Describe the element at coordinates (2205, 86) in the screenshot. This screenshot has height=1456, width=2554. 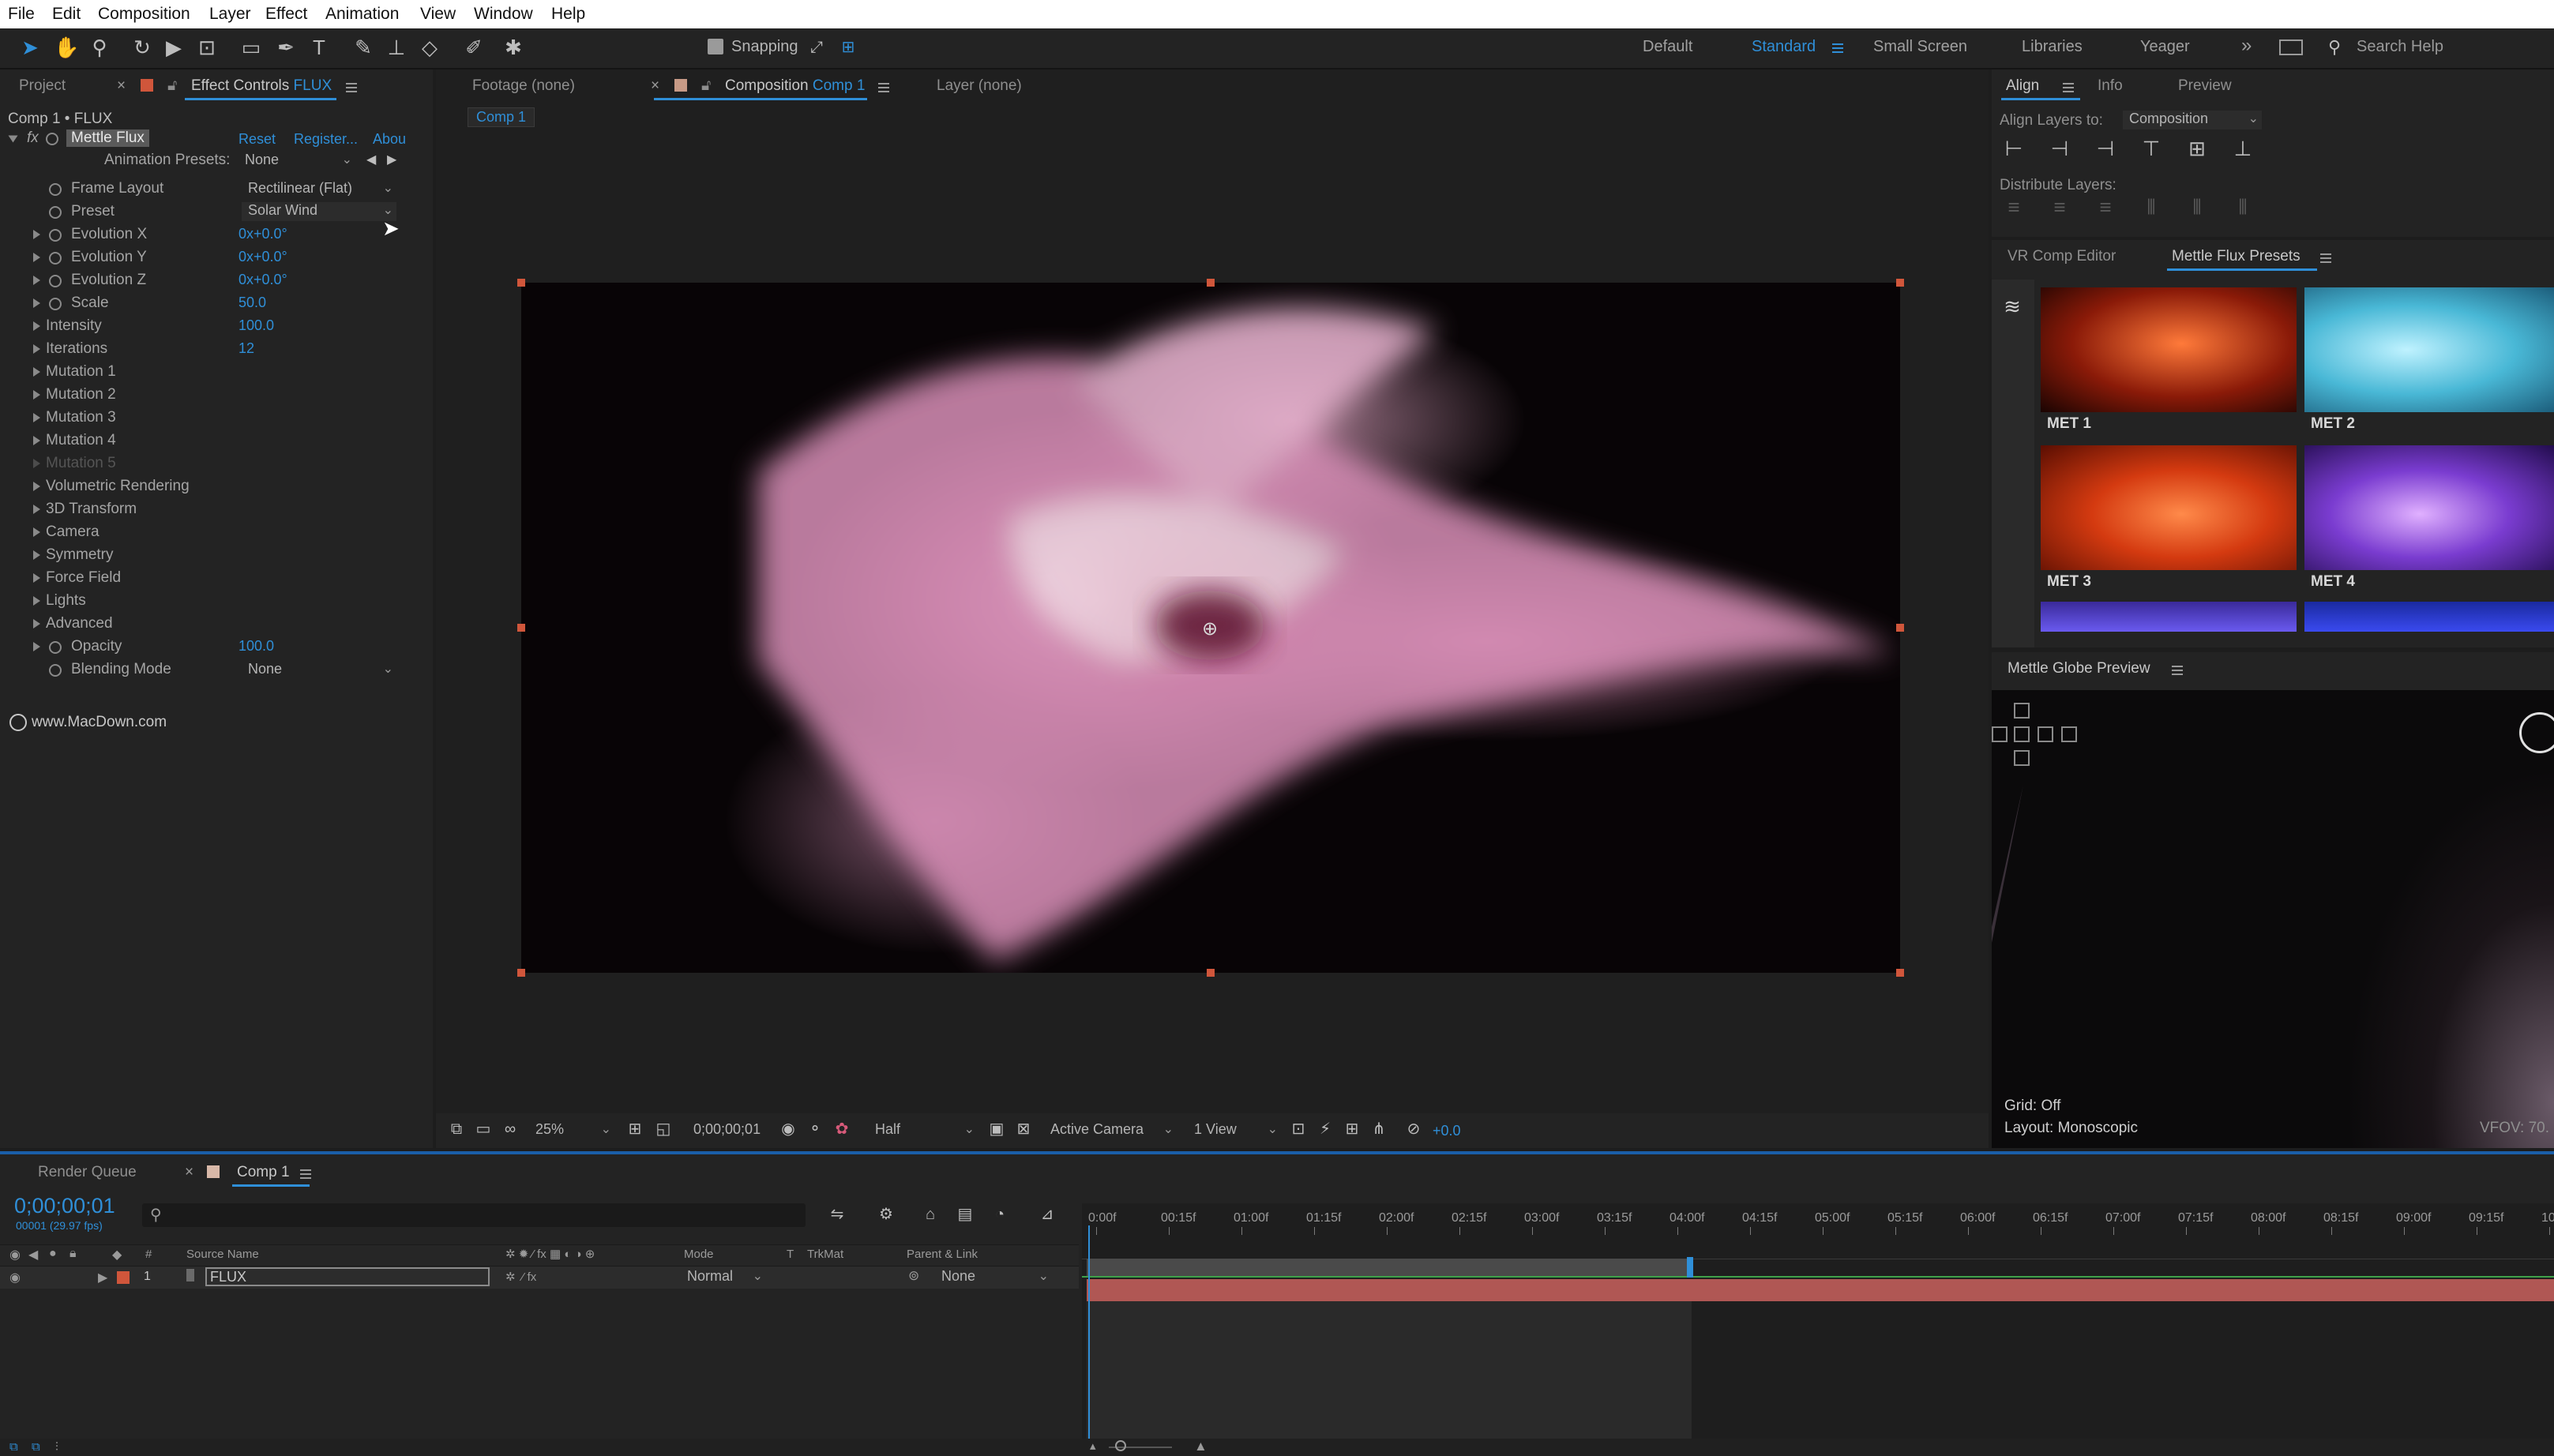
I see `tab-preview: Preview` at that location.